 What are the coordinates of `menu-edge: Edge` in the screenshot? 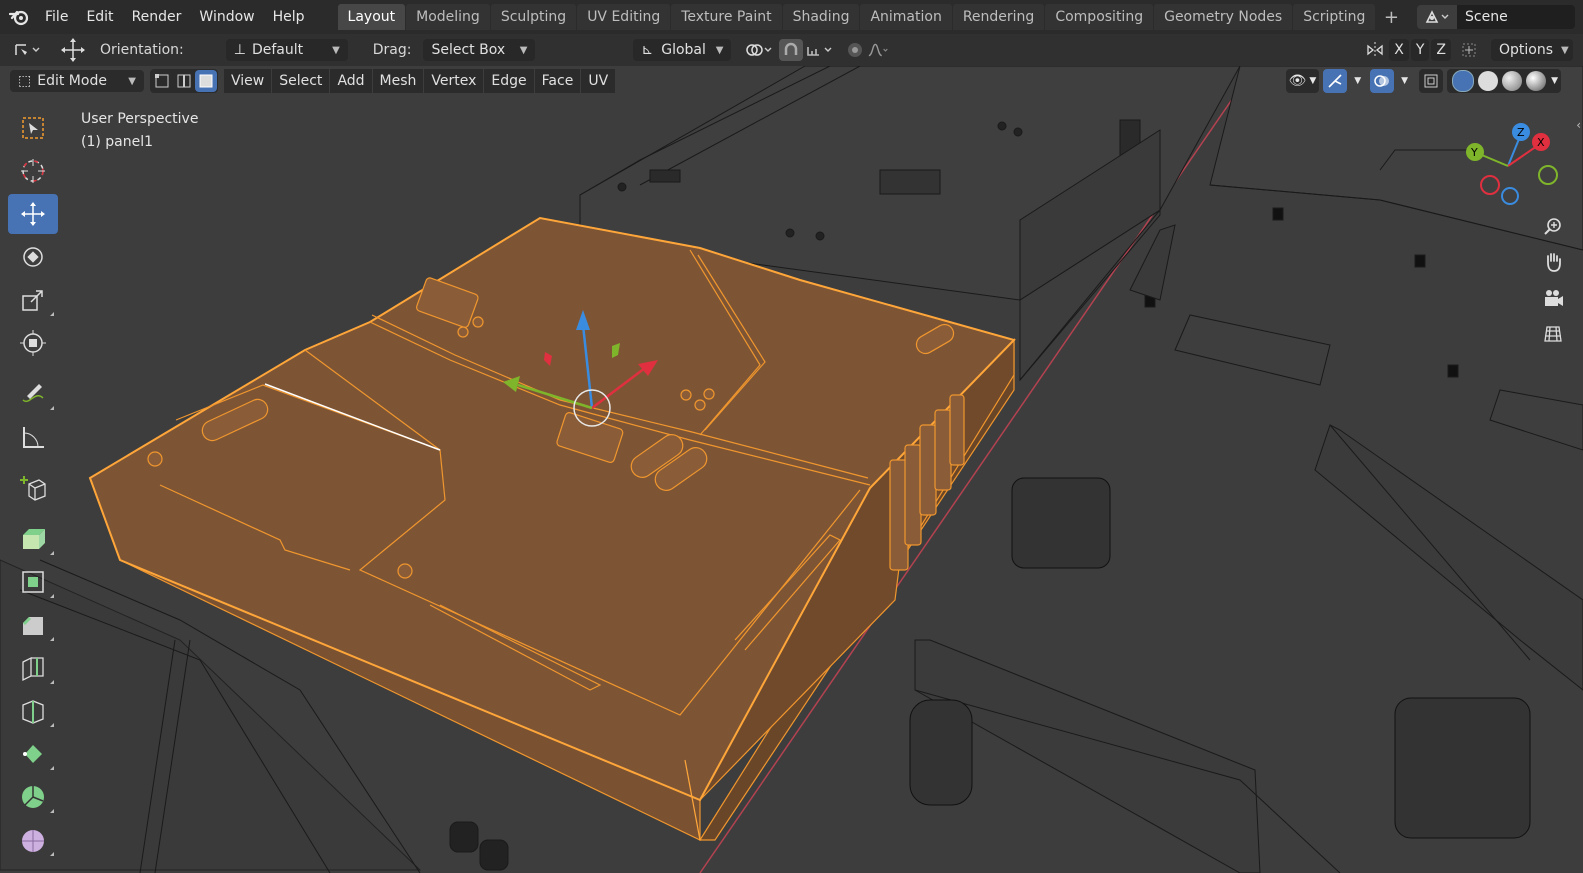 It's located at (509, 81).